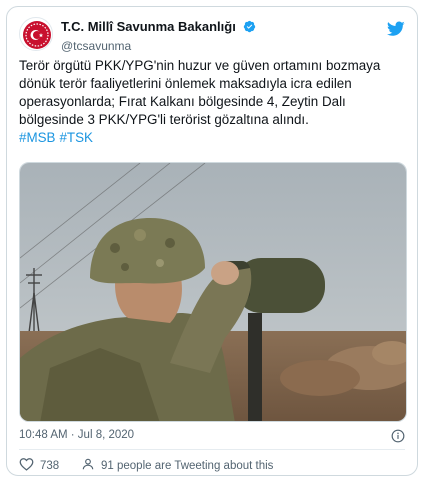 The image size is (426, 483). Describe the element at coordinates (187, 465) in the screenshot. I see `tweeting-about-text: 91 people are Tweeting about this` at that location.